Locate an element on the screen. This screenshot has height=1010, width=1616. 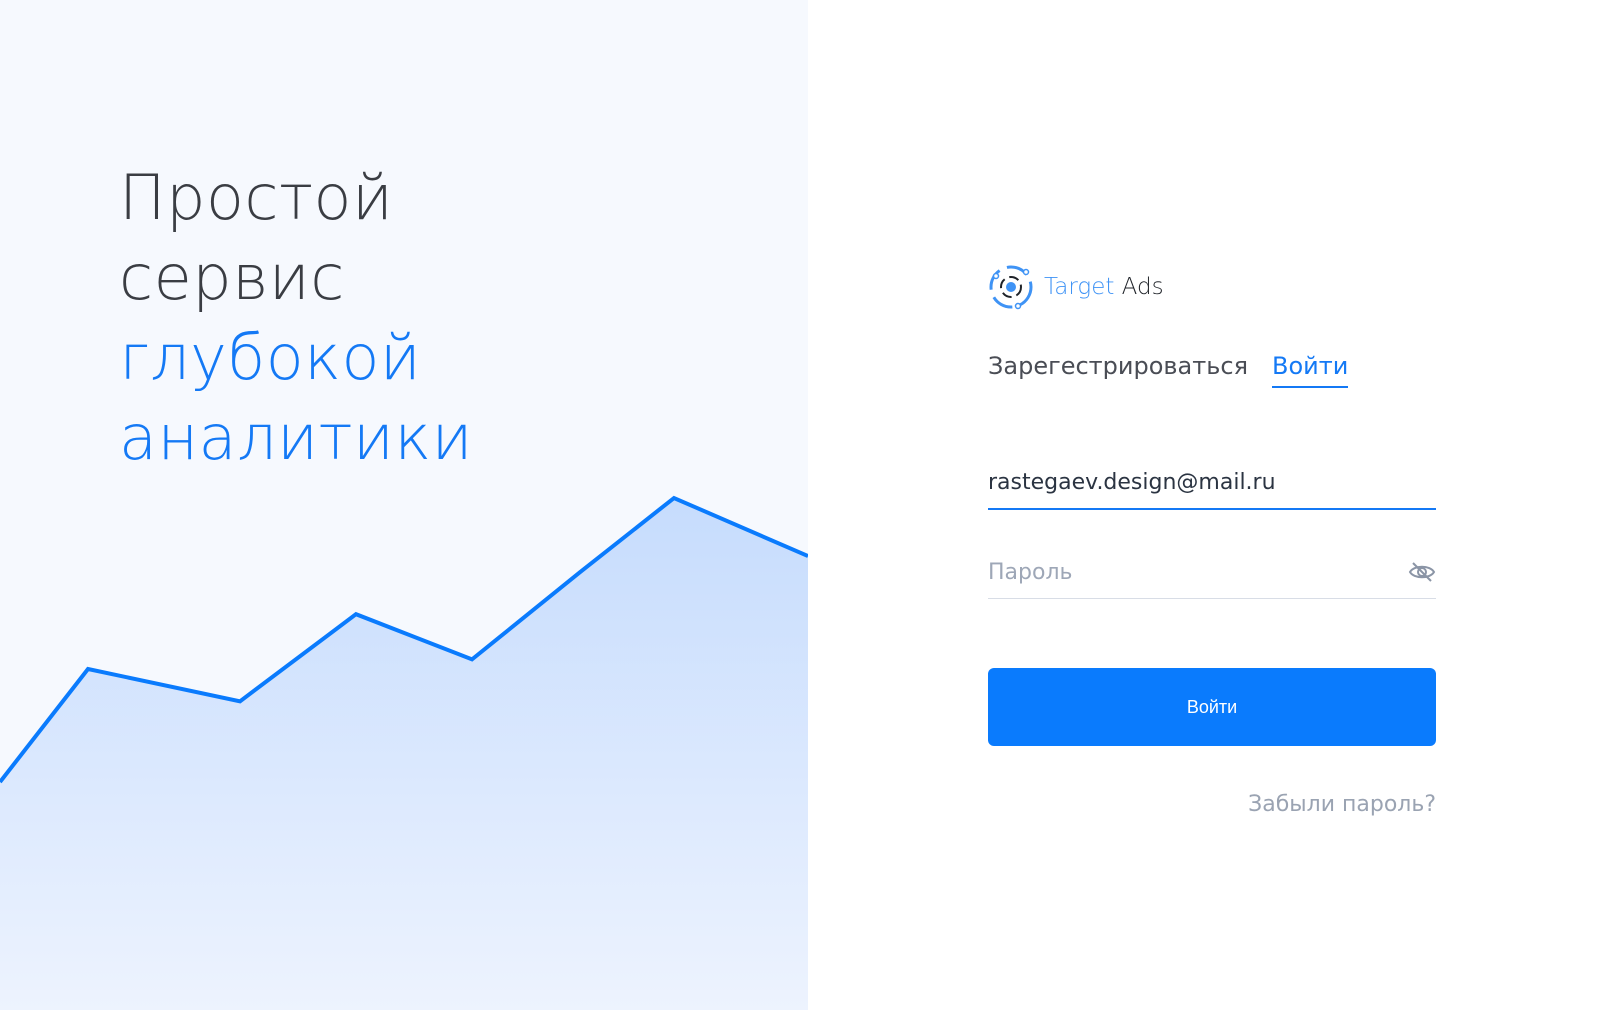
brand-name-part1: Target is located at coordinates (1079, 287).